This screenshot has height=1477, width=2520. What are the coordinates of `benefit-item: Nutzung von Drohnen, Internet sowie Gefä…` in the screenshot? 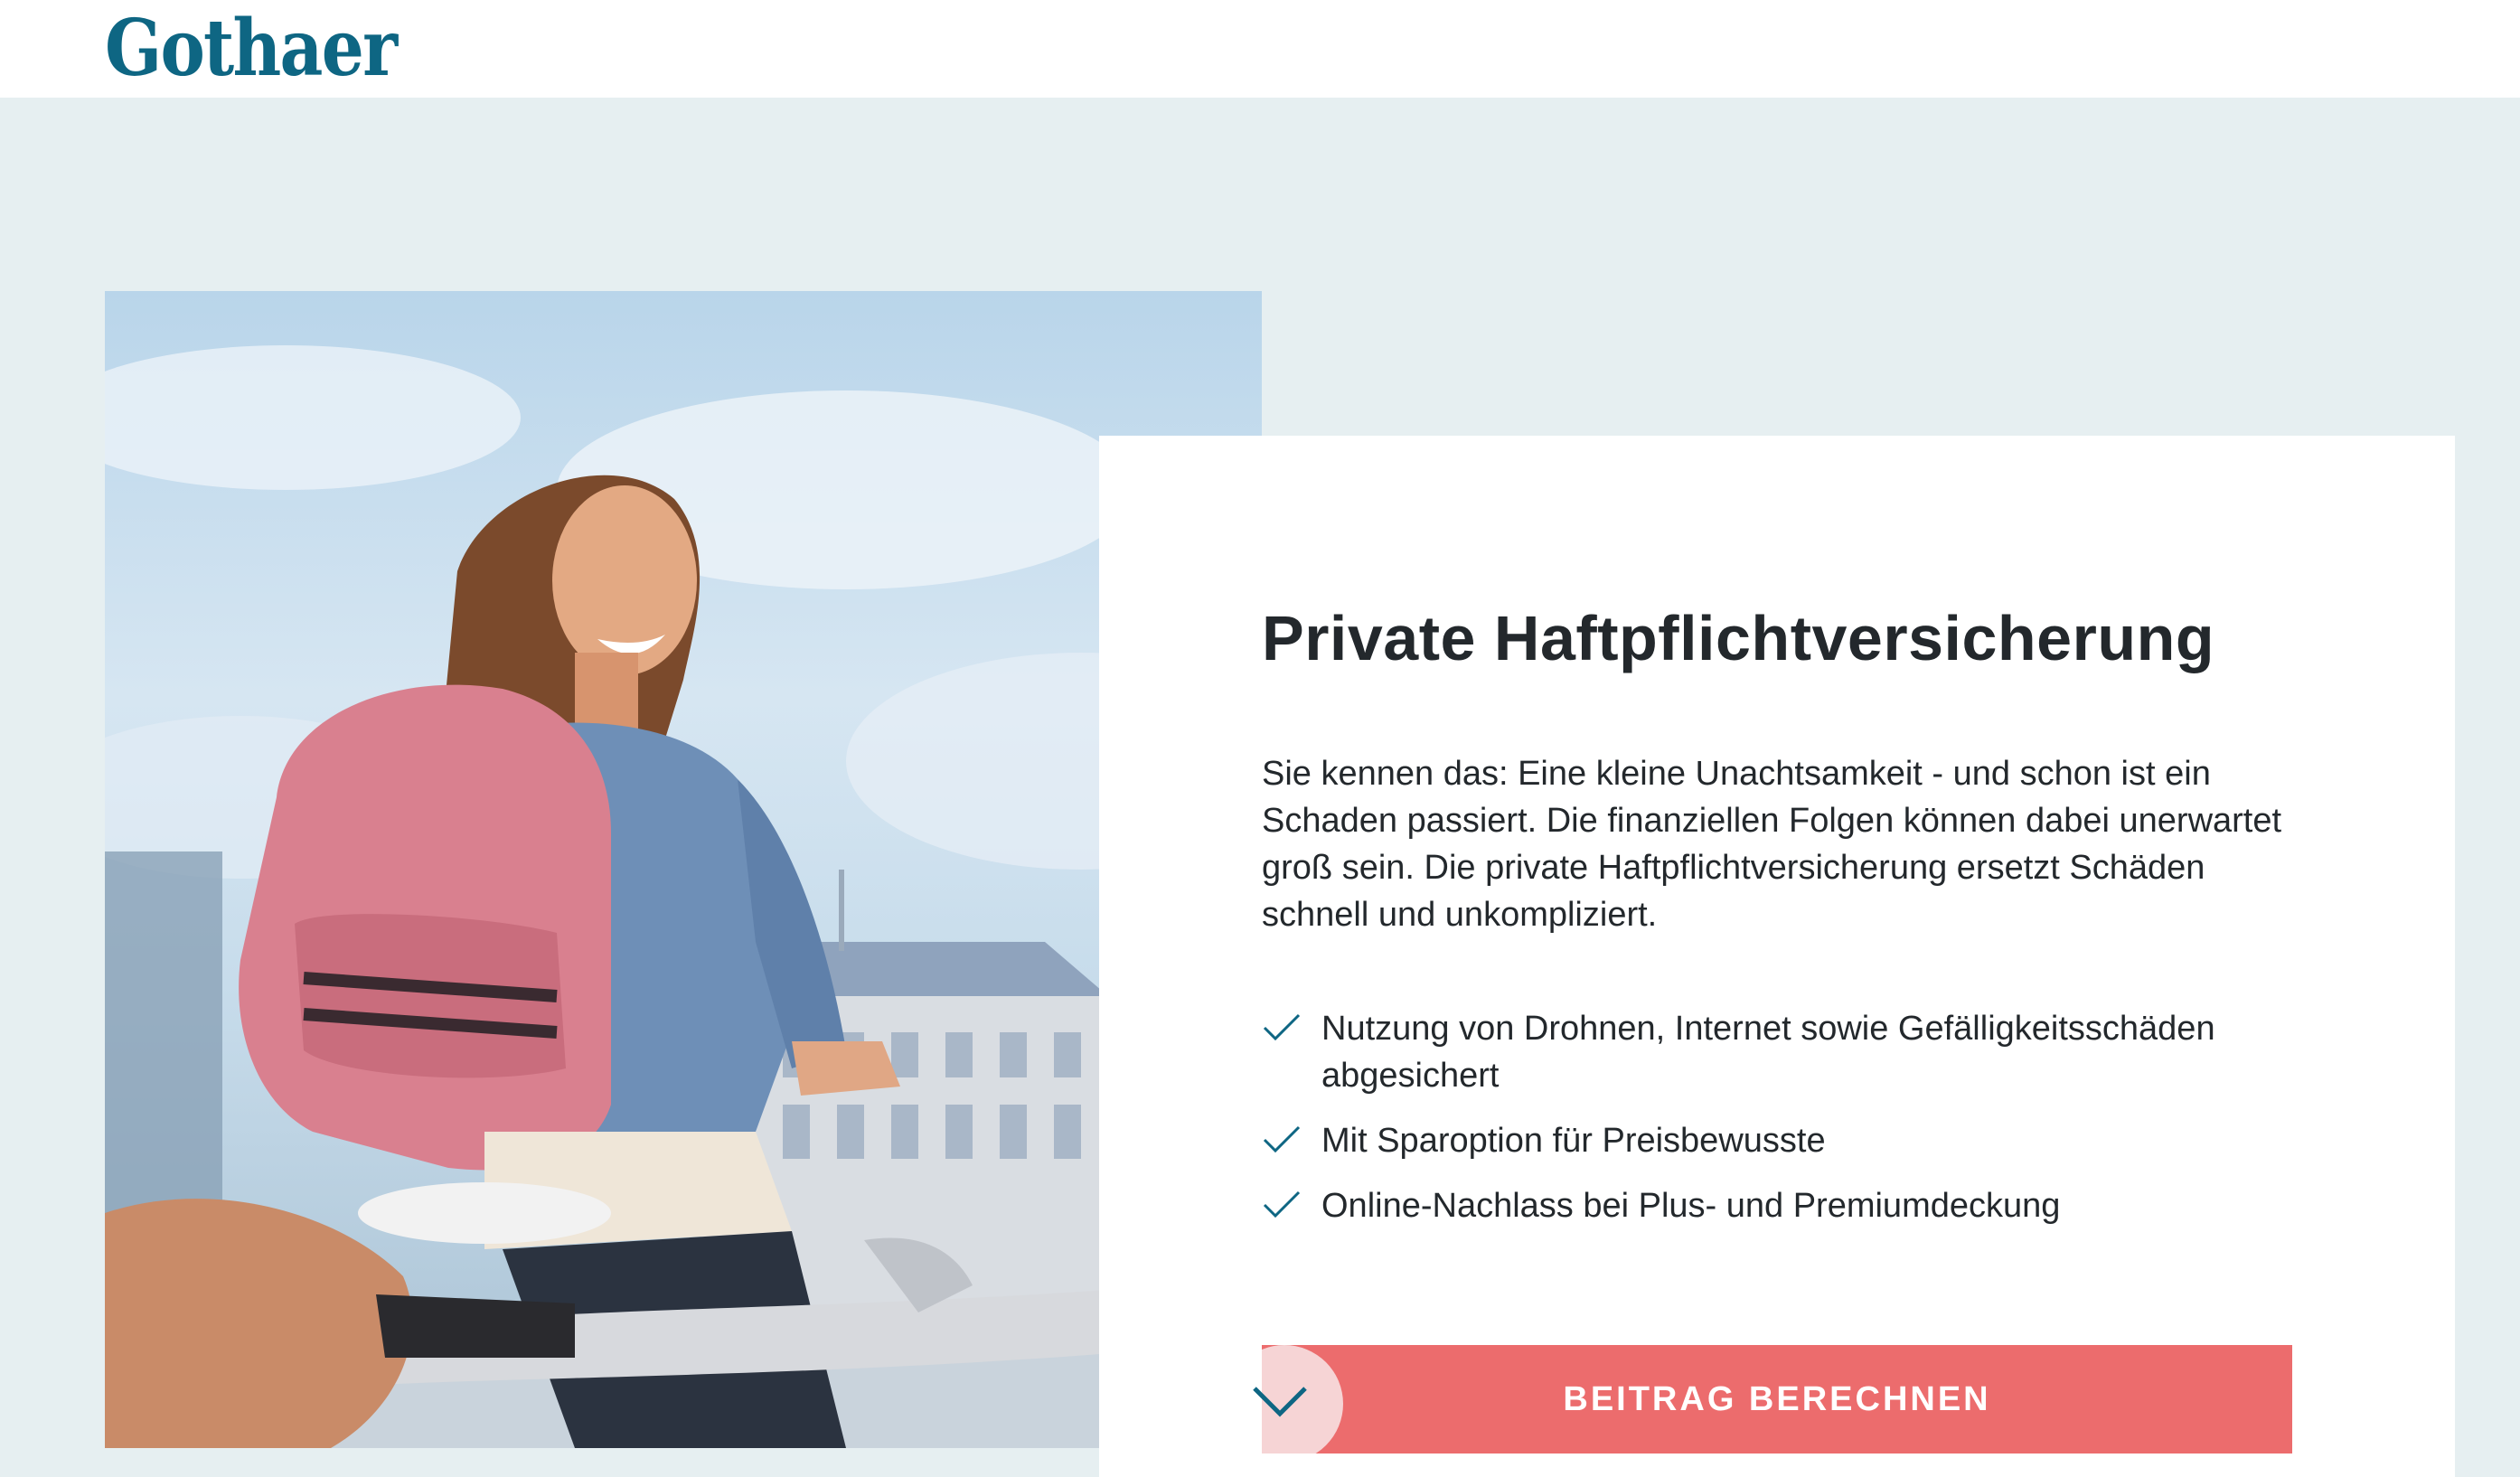 It's located at (1777, 1052).